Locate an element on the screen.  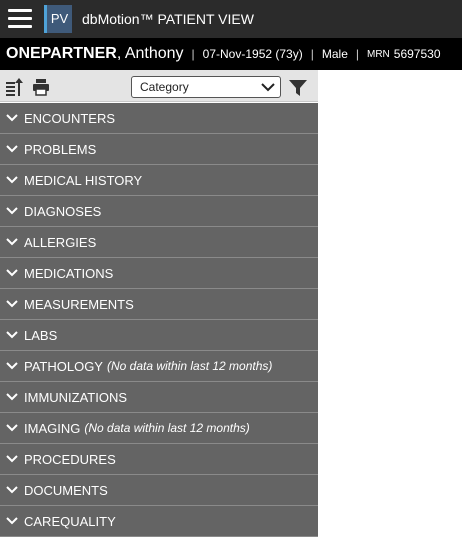
section-header: DIAGNOSES is located at coordinates (159, 211).